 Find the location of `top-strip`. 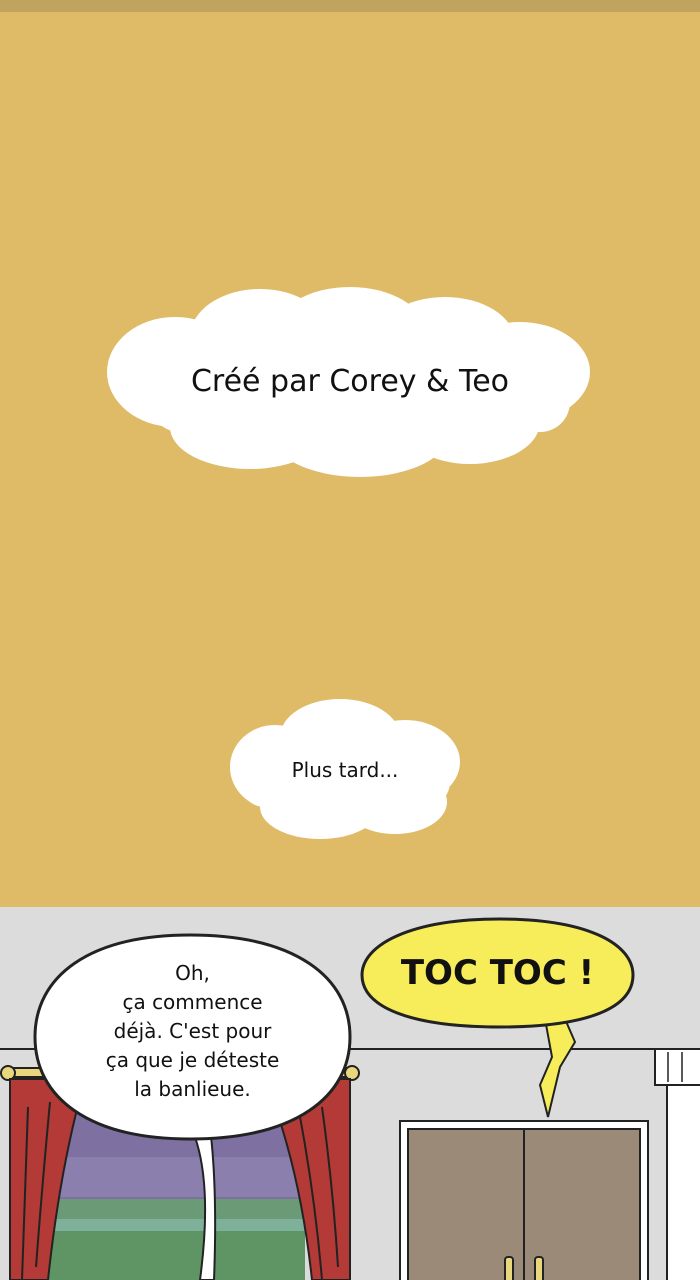

top-strip is located at coordinates (350, 6).